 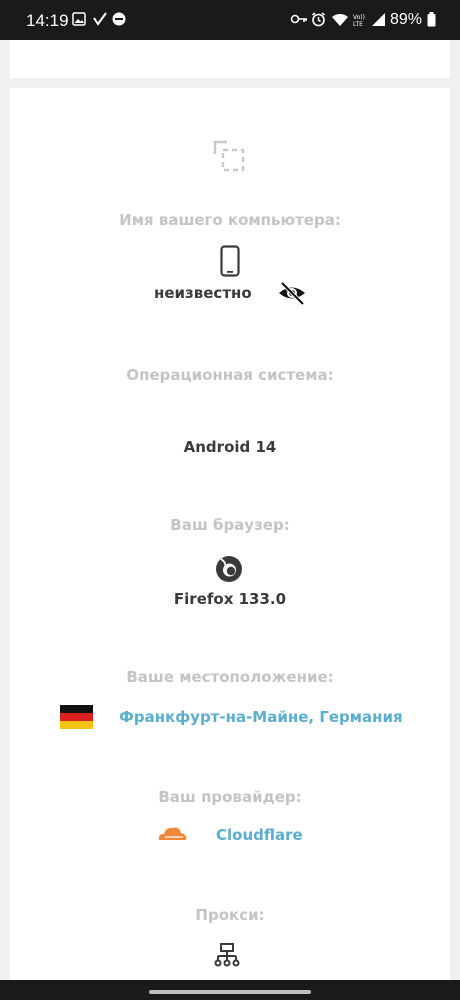 What do you see at coordinates (76, 717) in the screenshot?
I see `germany-flag-icon` at bounding box center [76, 717].